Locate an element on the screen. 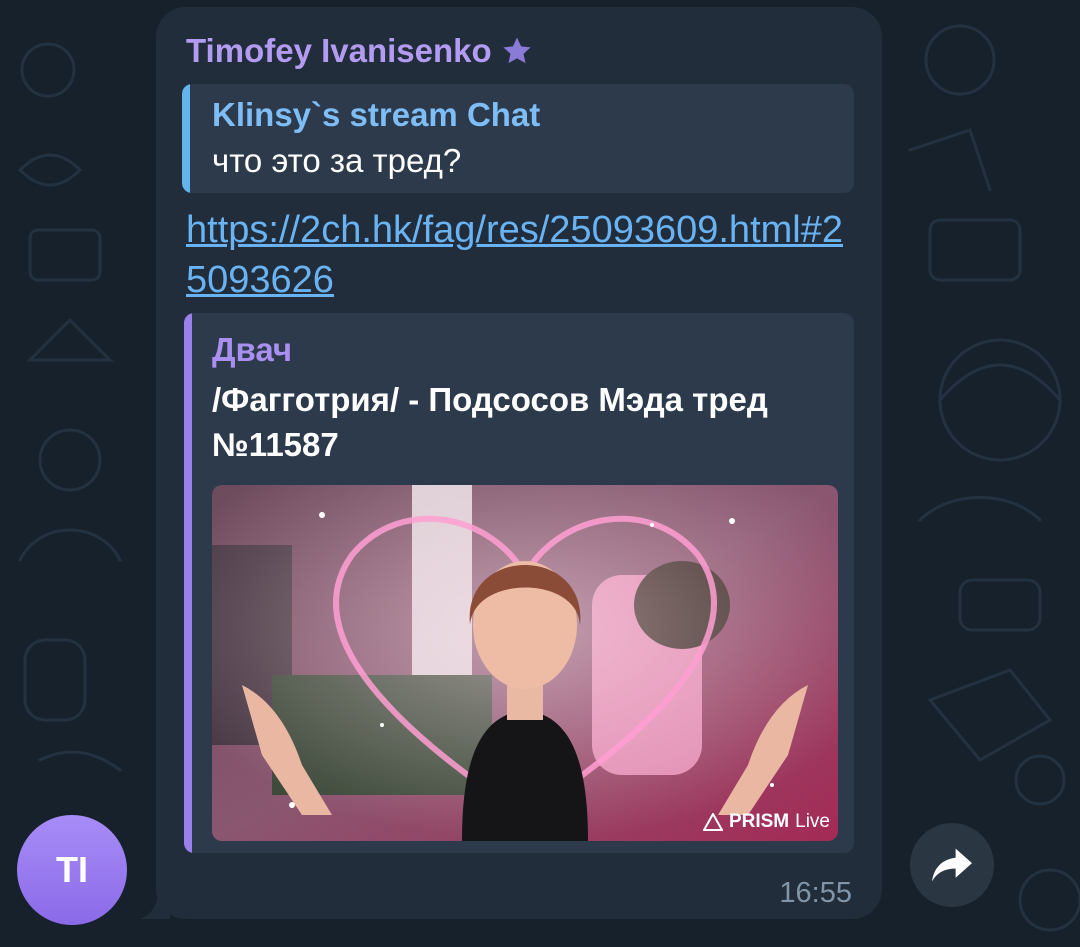 The width and height of the screenshot is (1080, 947). sender-name: Timofey Ivanisenko is located at coordinates (339, 51).